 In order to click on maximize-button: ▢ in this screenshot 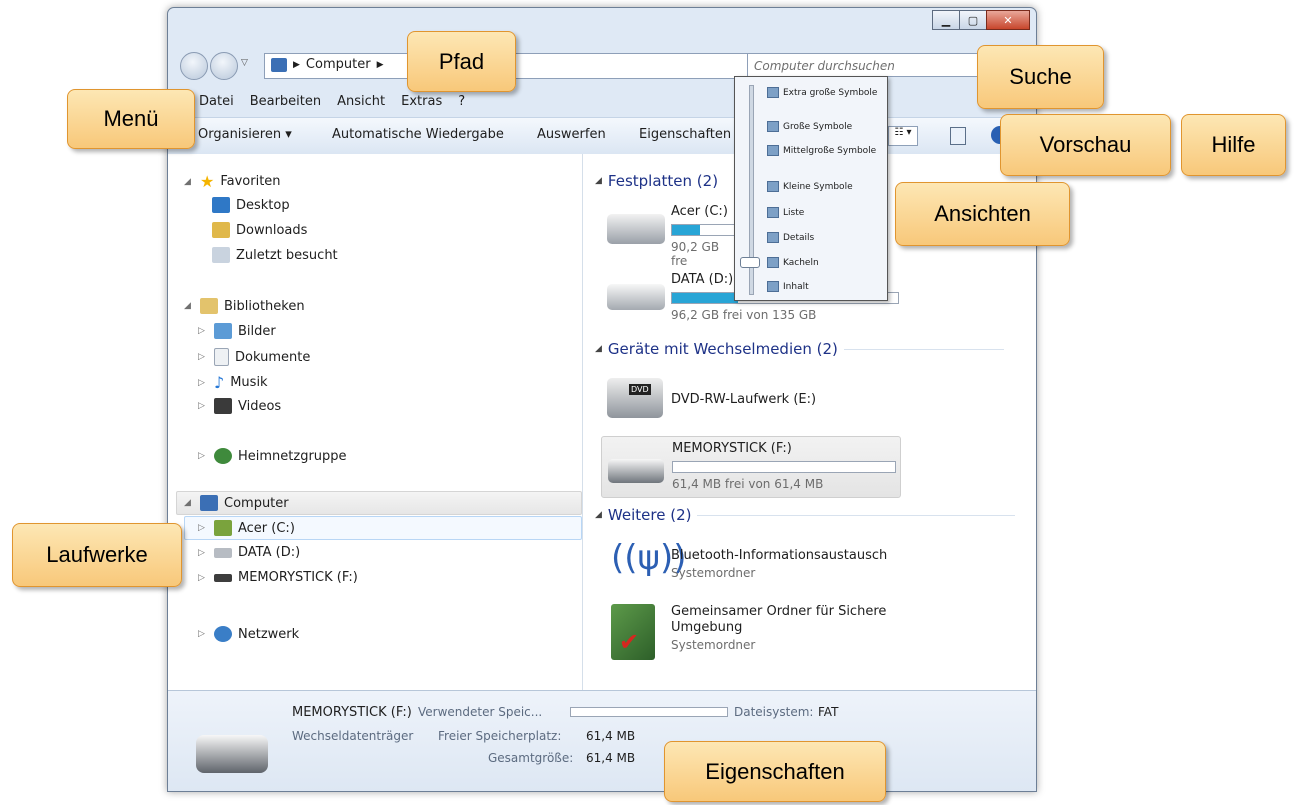, I will do `click(973, 20)`.